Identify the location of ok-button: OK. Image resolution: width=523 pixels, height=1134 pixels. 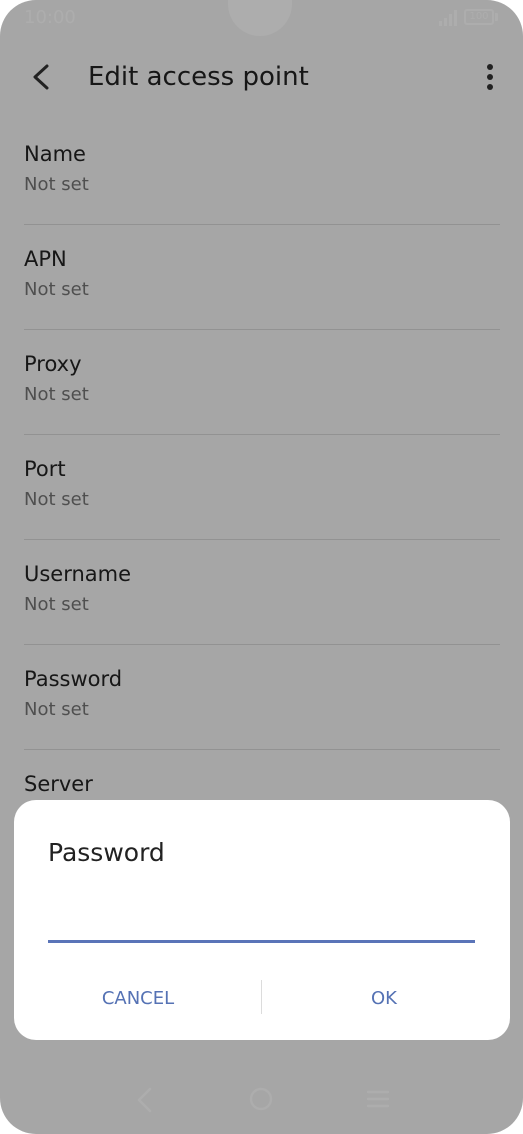
(384, 998).